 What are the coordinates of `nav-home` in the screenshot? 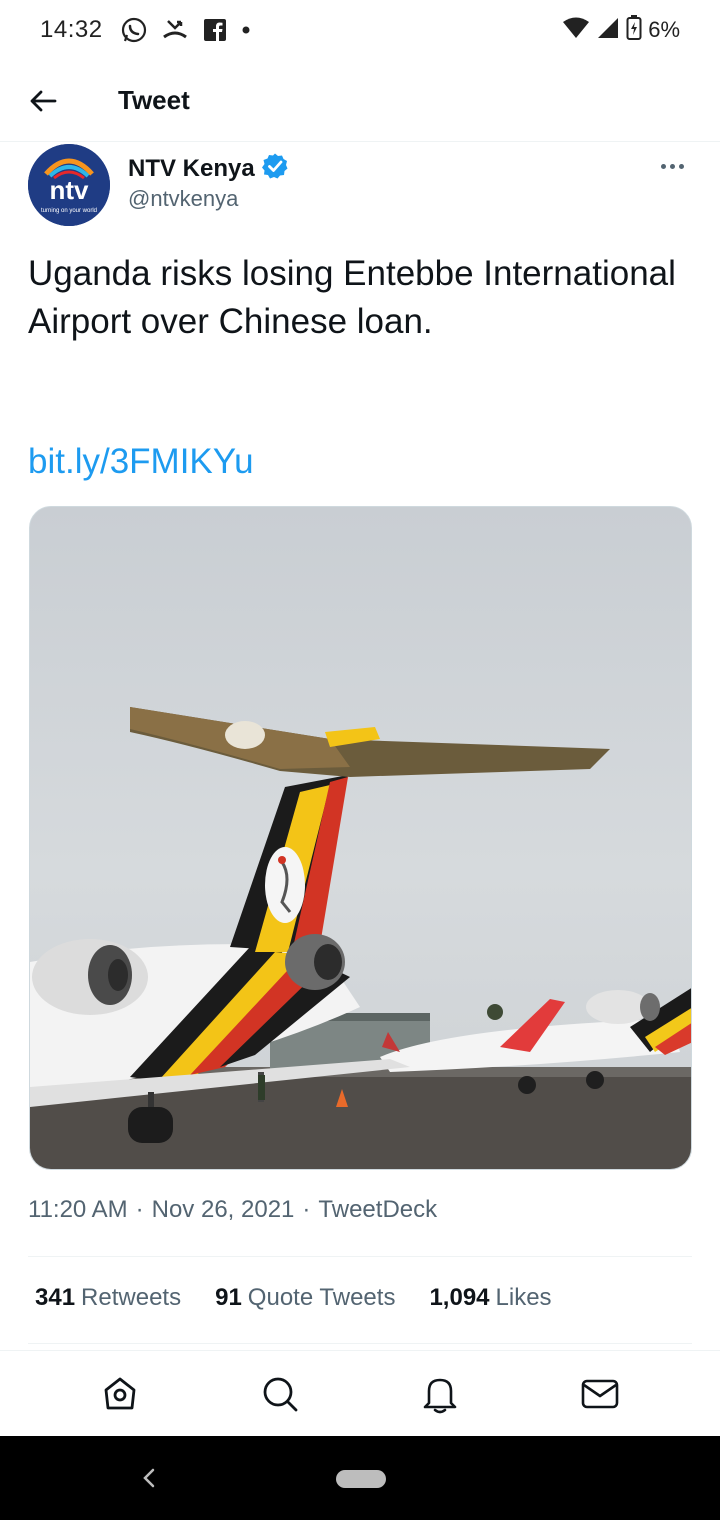 It's located at (120, 1394).